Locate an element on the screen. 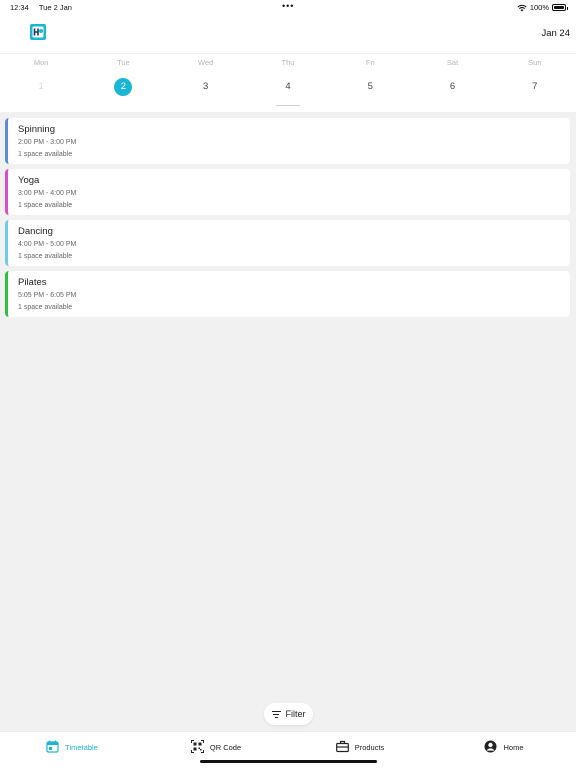 The height and width of the screenshot is (768, 576). day-number: 5 is located at coordinates (370, 87).